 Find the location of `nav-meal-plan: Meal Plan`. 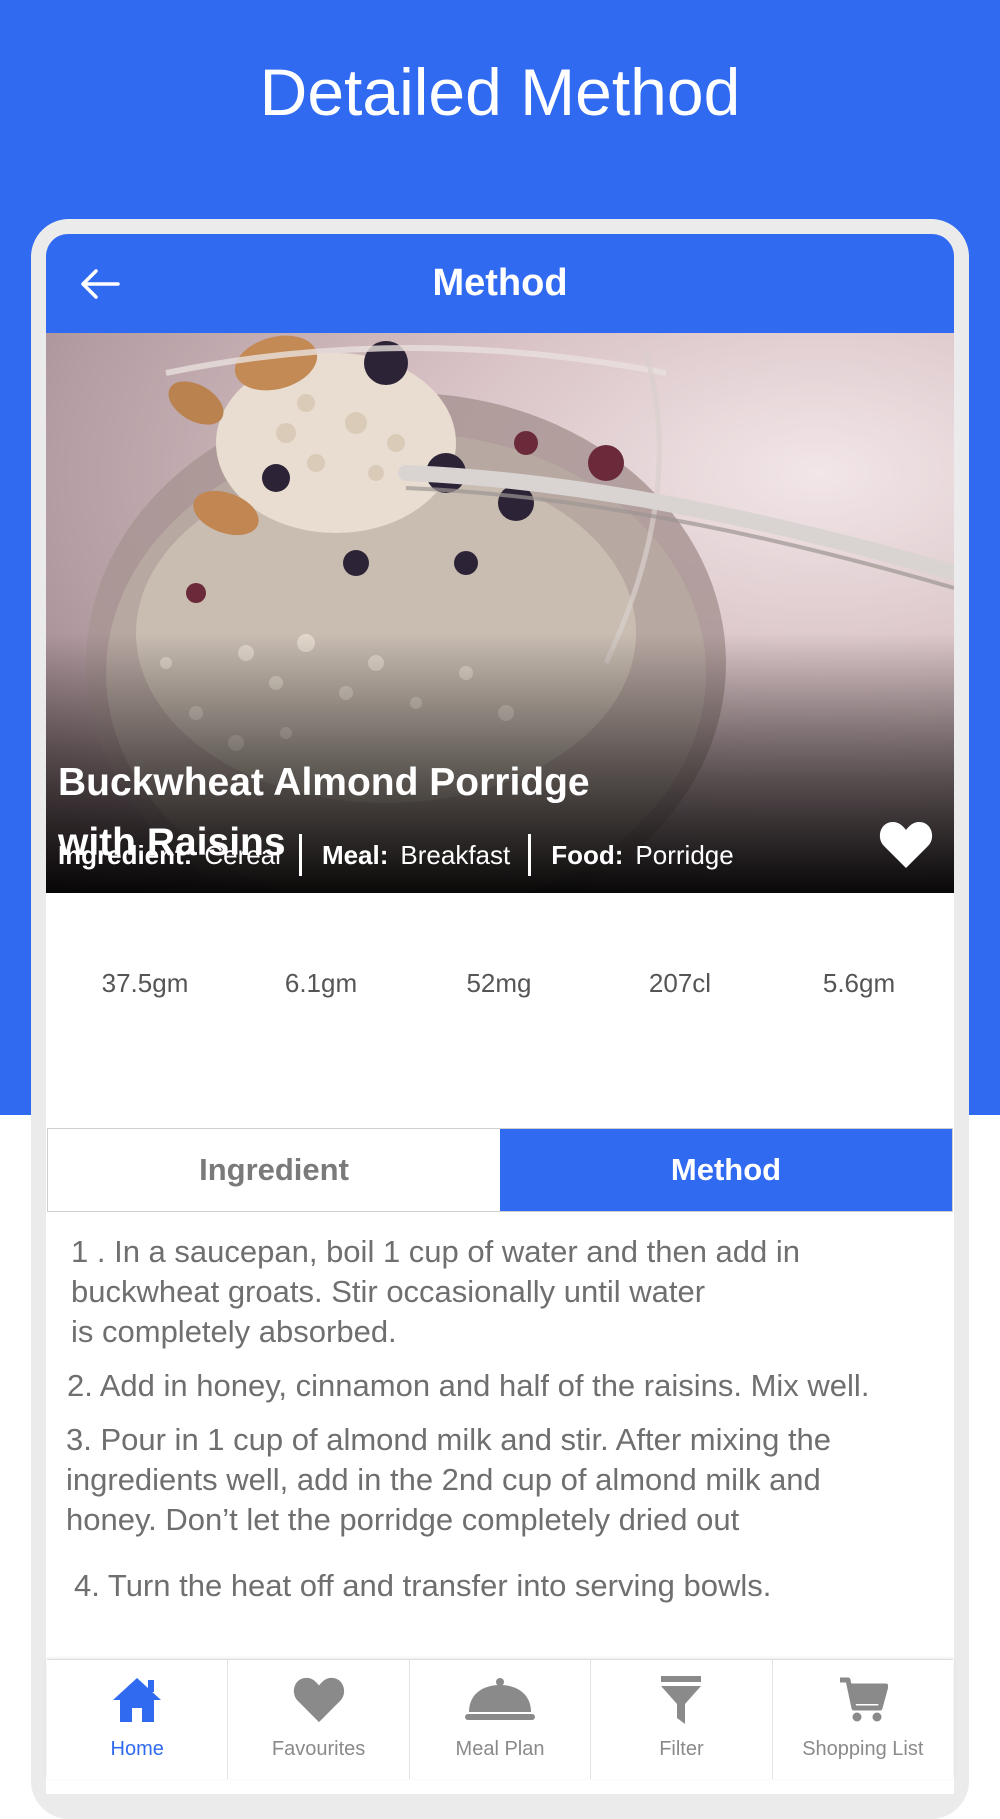

nav-meal-plan: Meal Plan is located at coordinates (501, 1719).